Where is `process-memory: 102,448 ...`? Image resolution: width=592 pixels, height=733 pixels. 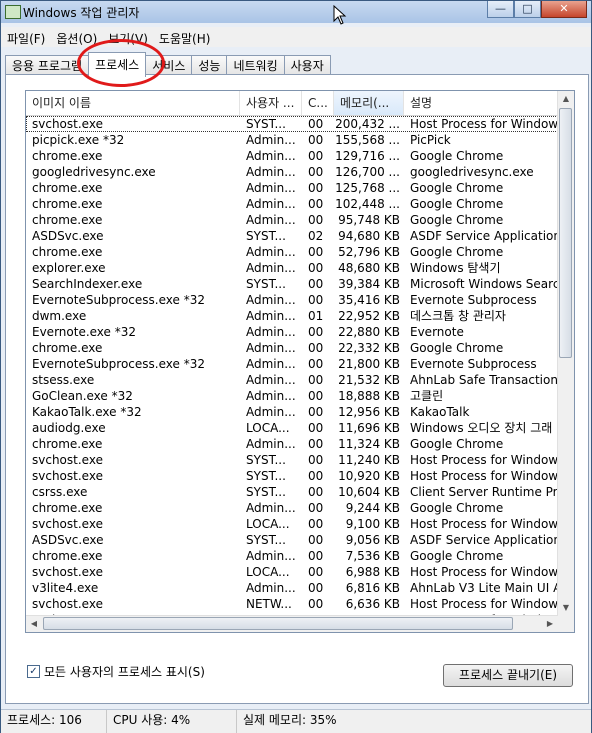
process-memory: 102,448 ... is located at coordinates (367, 204).